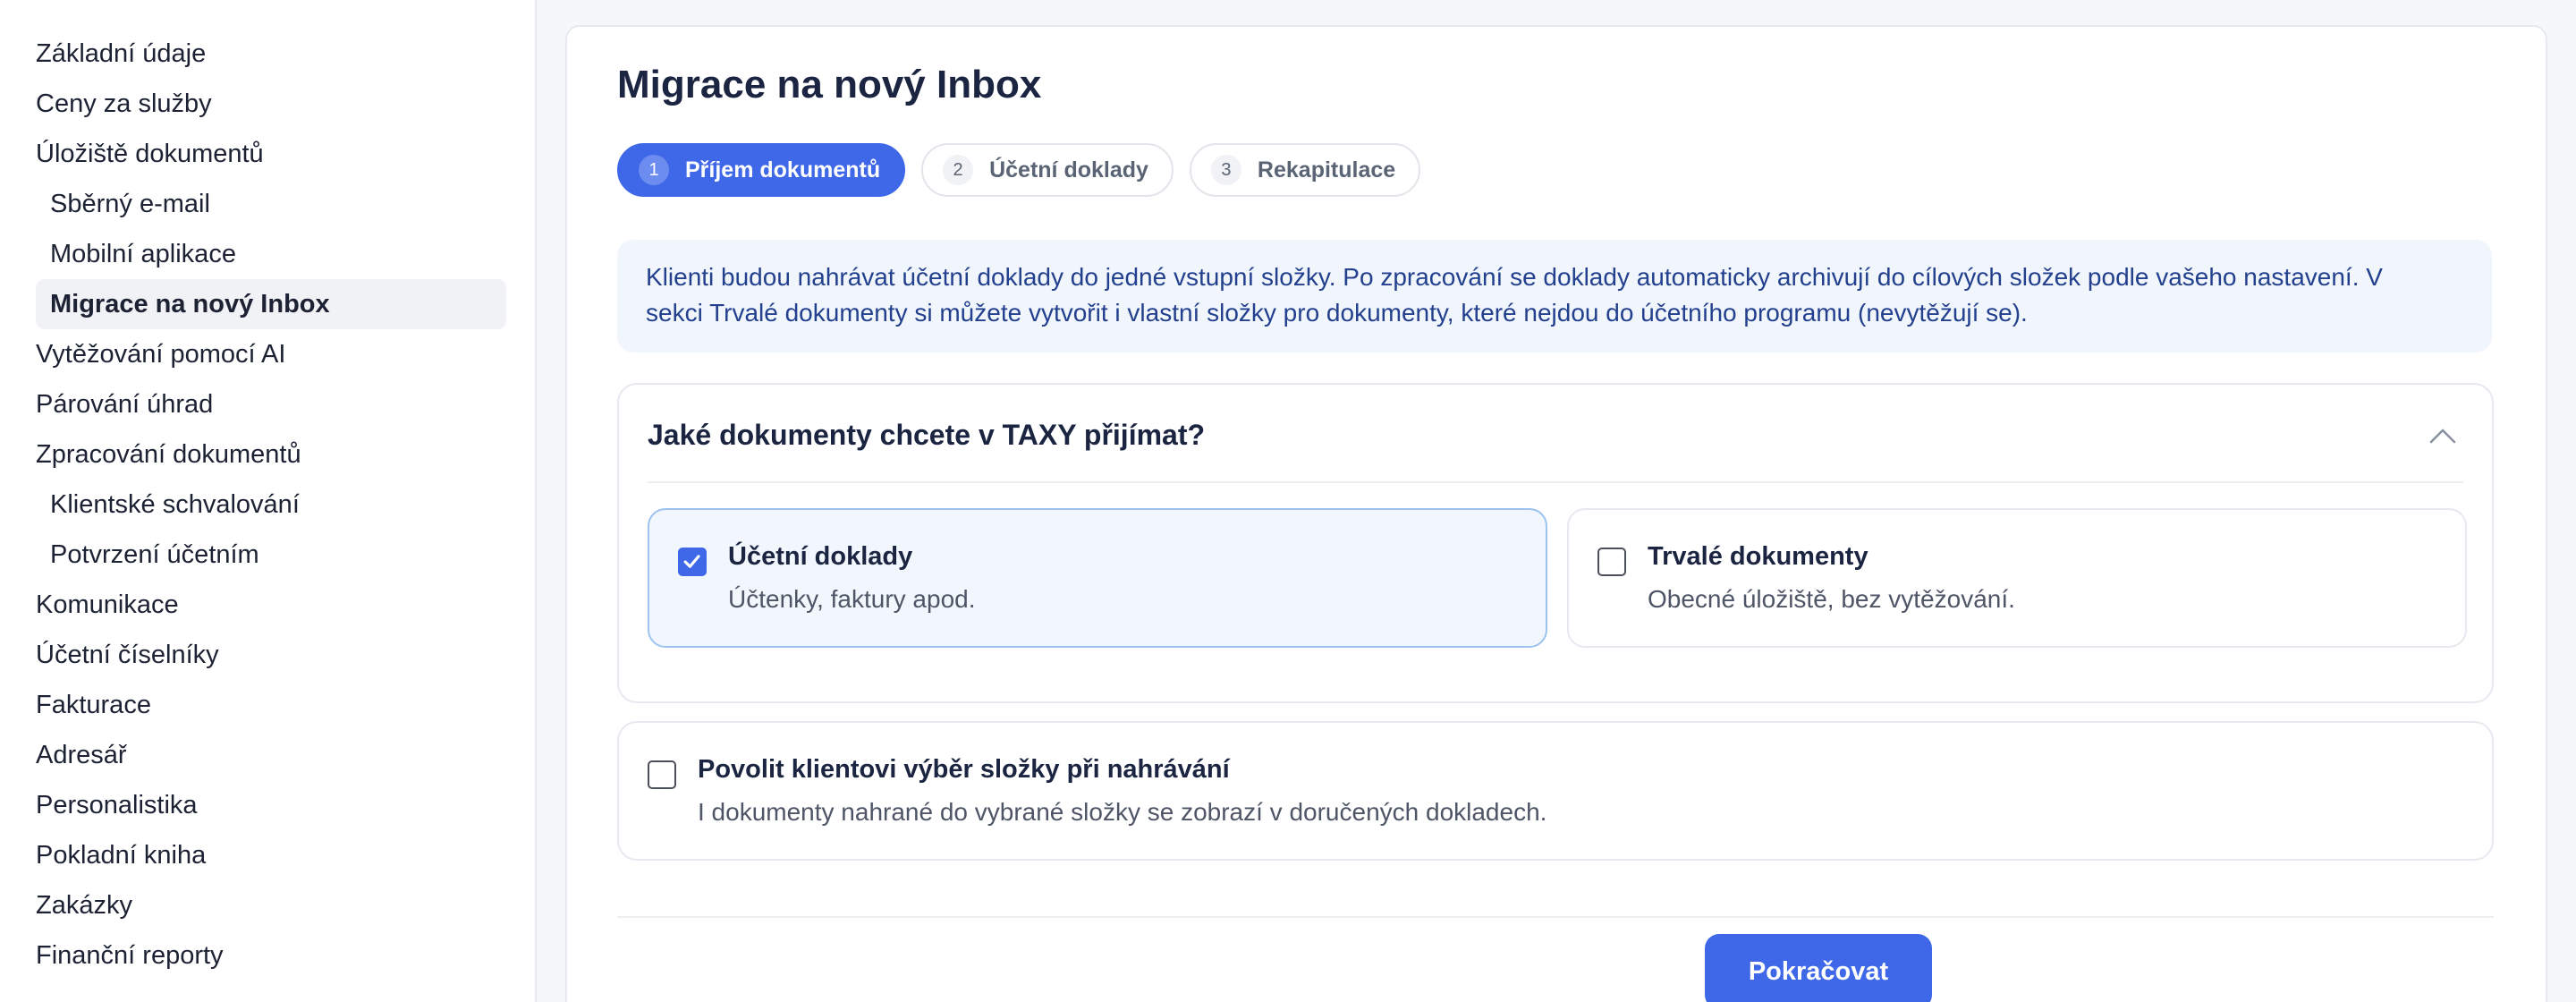 The image size is (2576, 1002). I want to click on step-number: 1, so click(654, 170).